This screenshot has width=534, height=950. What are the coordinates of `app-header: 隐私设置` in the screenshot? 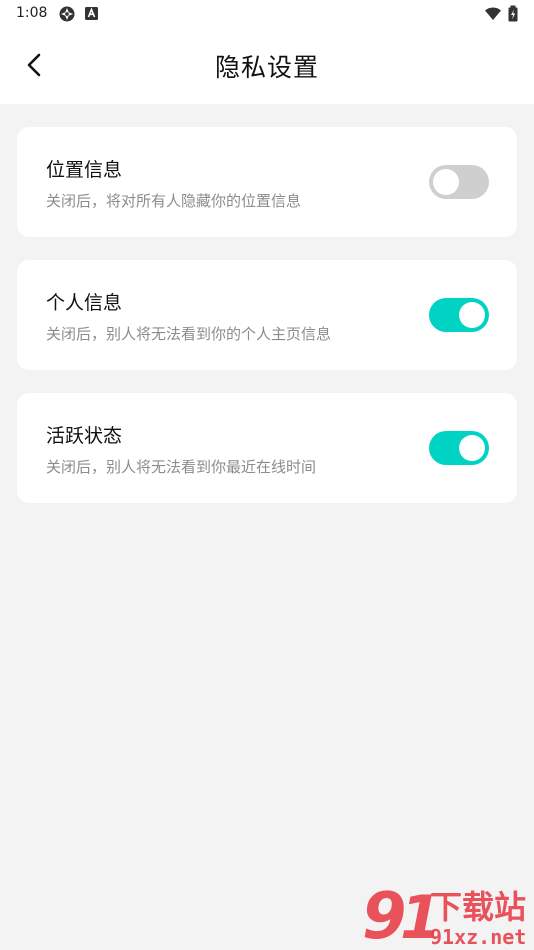 It's located at (267, 66).